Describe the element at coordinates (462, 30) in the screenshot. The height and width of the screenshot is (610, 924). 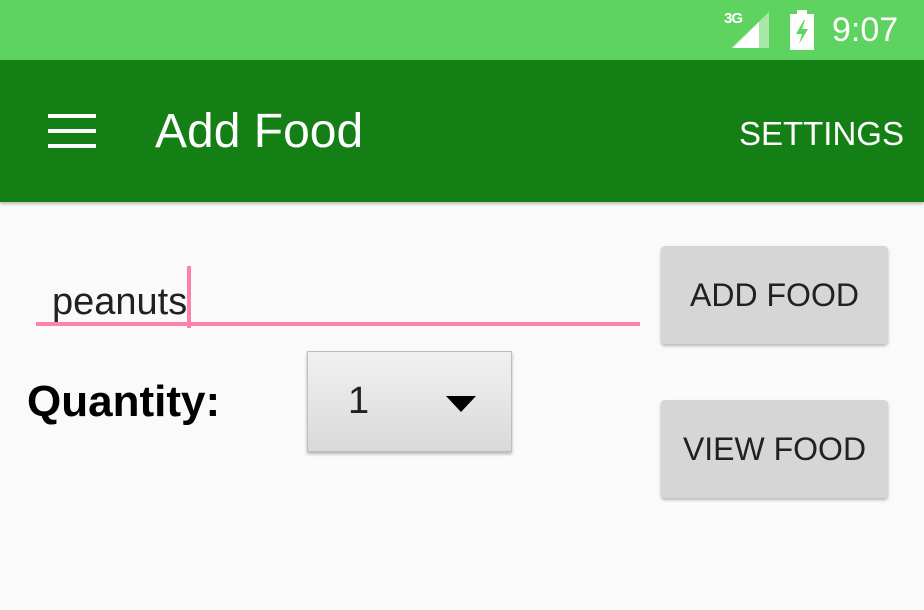
I see `status-bar: 3G 9:07` at that location.